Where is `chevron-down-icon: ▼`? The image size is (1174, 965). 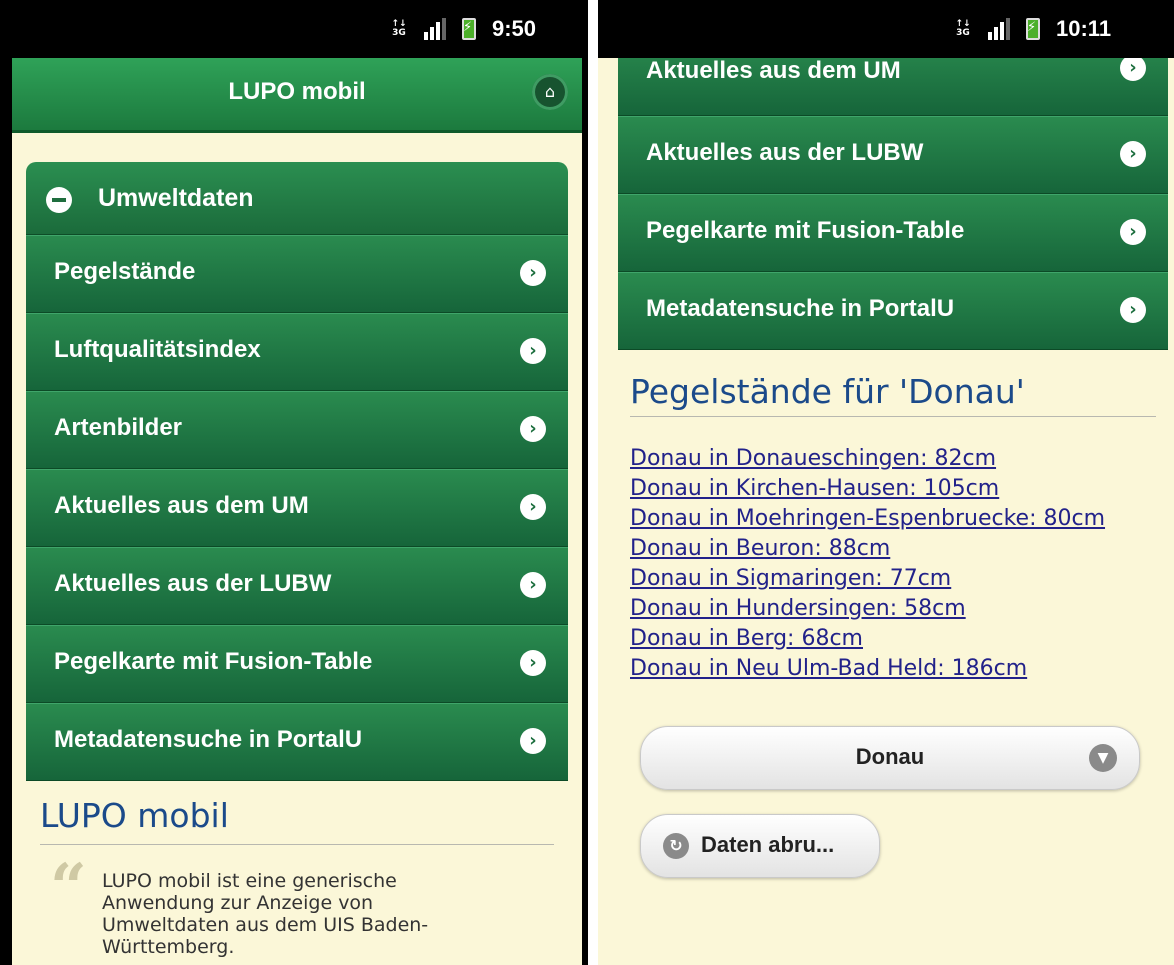
chevron-down-icon: ▼ is located at coordinates (1103, 758).